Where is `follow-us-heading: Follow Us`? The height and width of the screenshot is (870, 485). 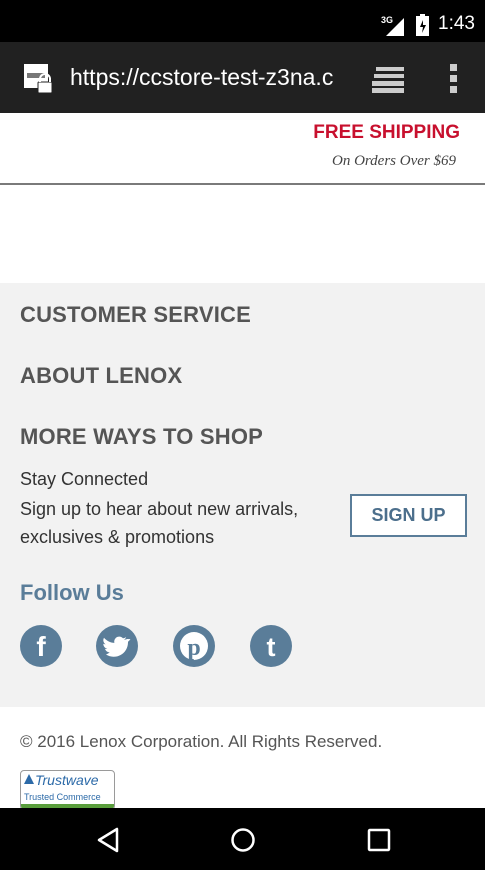 follow-us-heading: Follow Us is located at coordinates (72, 592).